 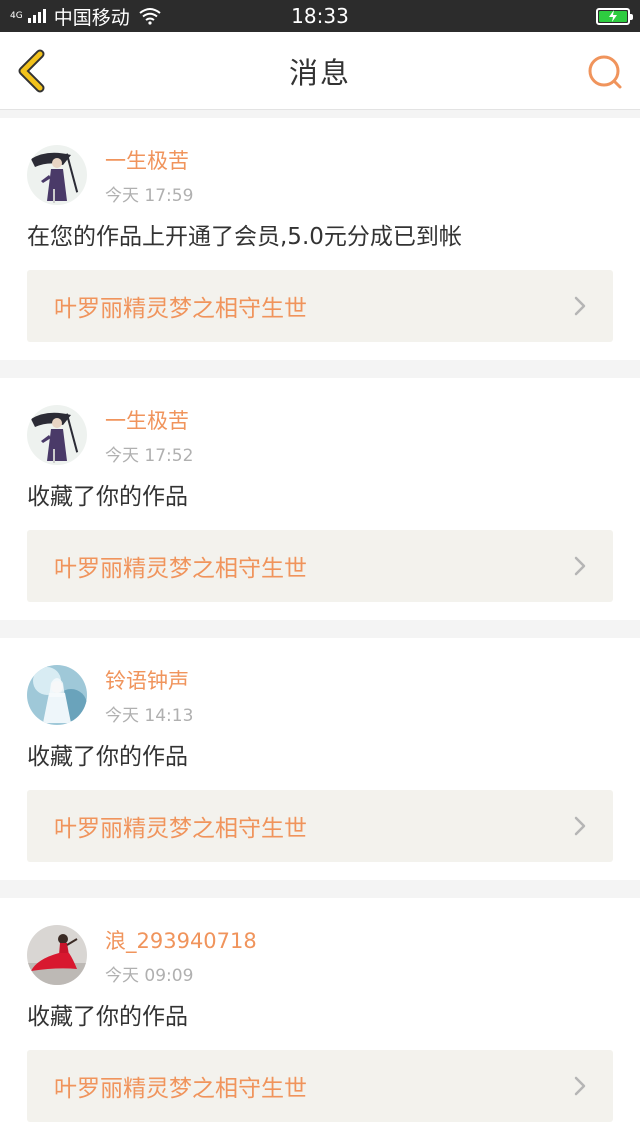 I want to click on timestamp: 今天 17:52, so click(x=149, y=455).